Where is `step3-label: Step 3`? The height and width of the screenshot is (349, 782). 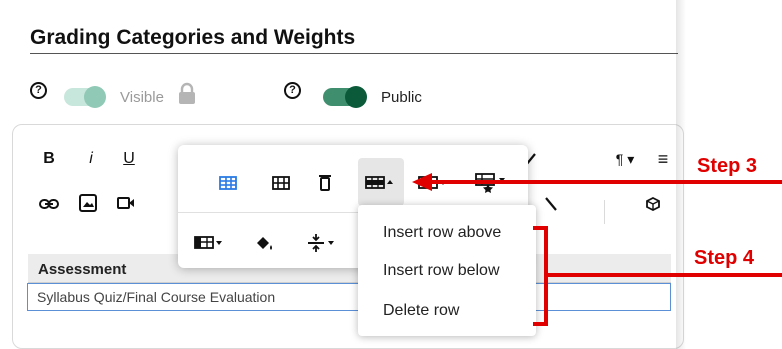
step3-label: Step 3 is located at coordinates (727, 166).